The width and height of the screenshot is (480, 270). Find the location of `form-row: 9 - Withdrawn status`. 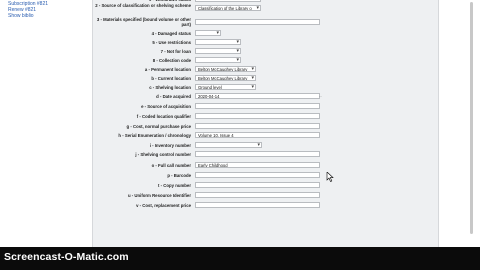

form-row: 9 - Withdrawn status is located at coordinates (265, 1).